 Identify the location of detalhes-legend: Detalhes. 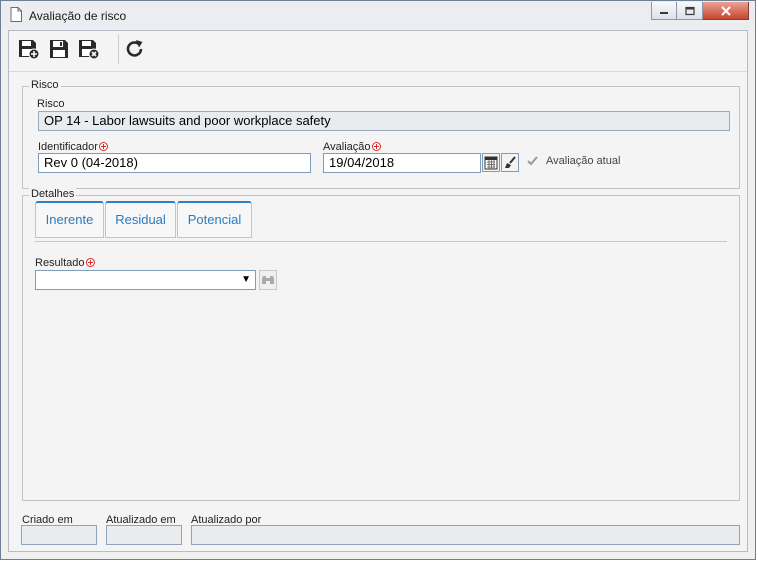
(53, 194).